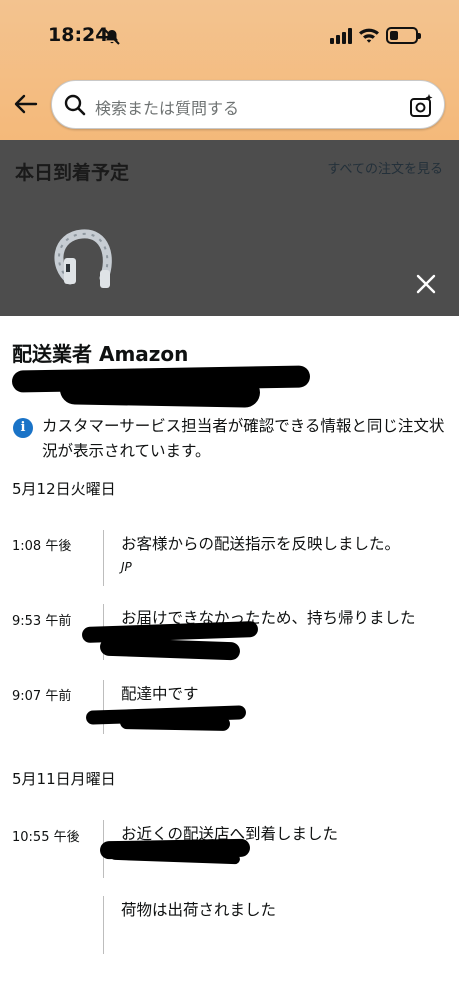  What do you see at coordinates (248, 104) in the screenshot?
I see `search-bar: 検索または質問する` at bounding box center [248, 104].